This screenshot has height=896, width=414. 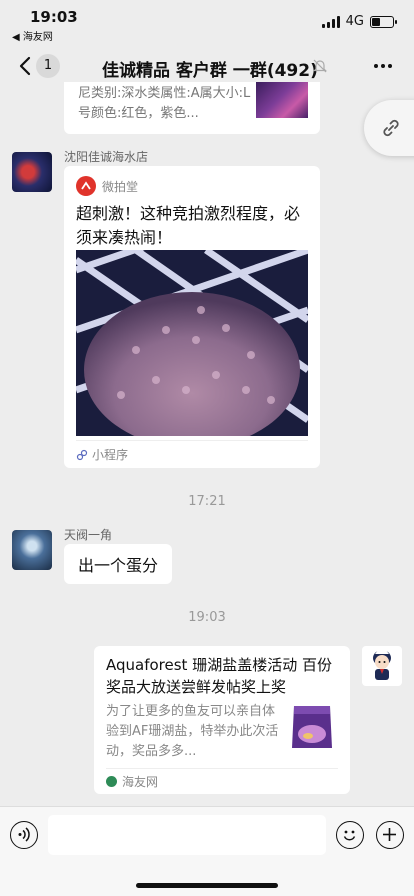 I want to click on network-type: 4G, so click(x=354, y=21).